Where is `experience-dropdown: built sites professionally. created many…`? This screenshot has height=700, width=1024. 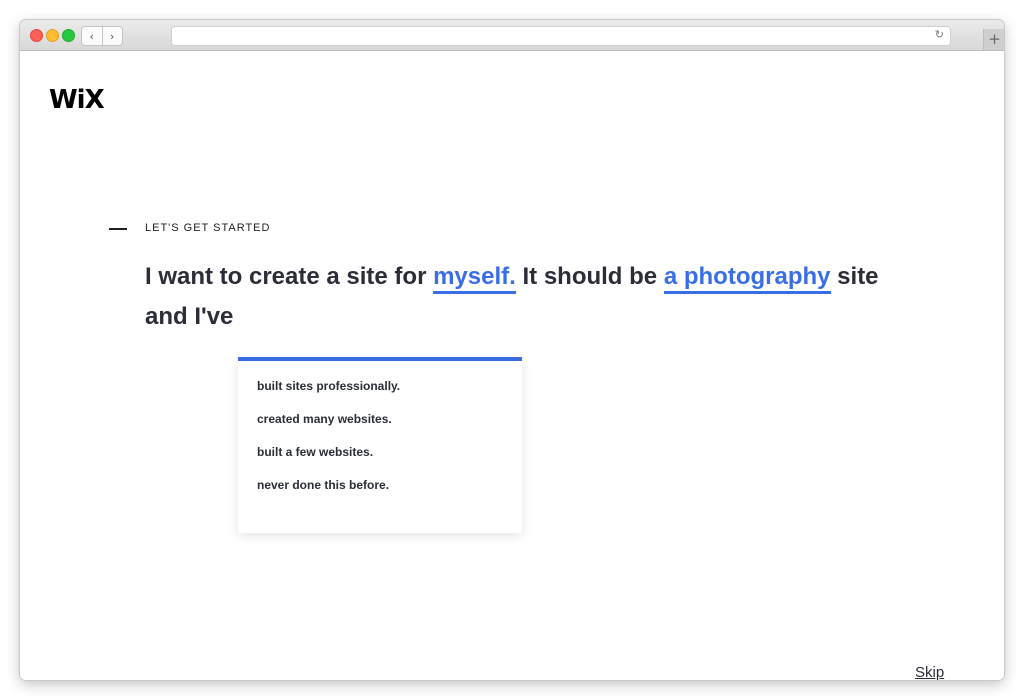 experience-dropdown: built sites professionally. created many… is located at coordinates (380, 447).